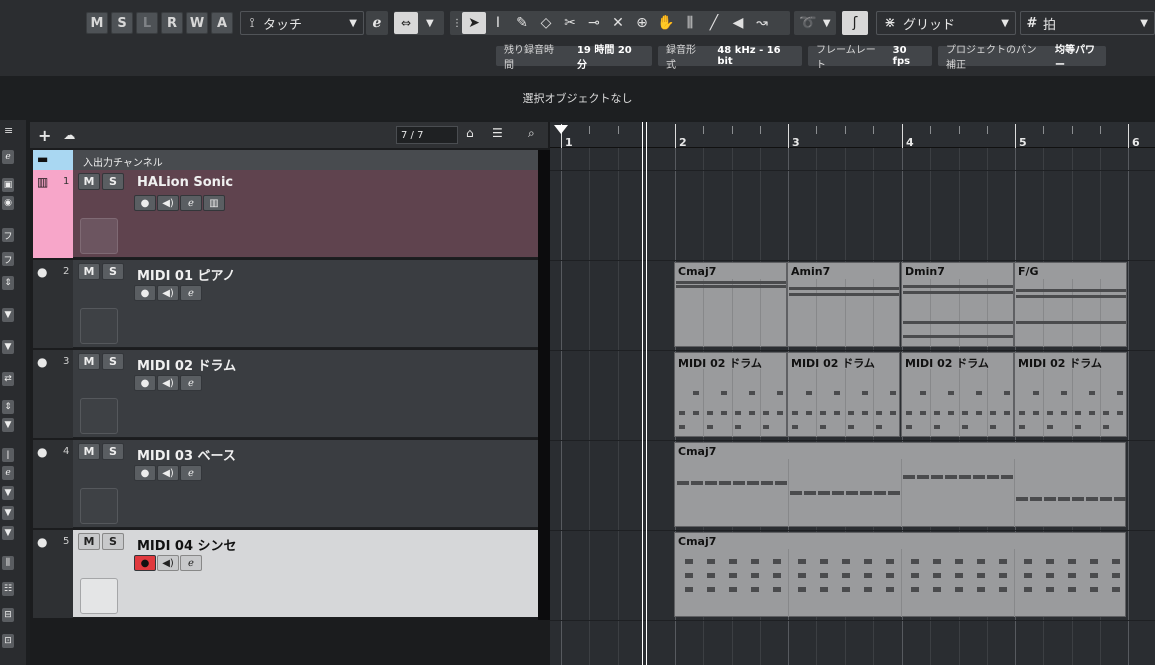  I want to click on constrain-delay-button: ℯ, so click(377, 23).